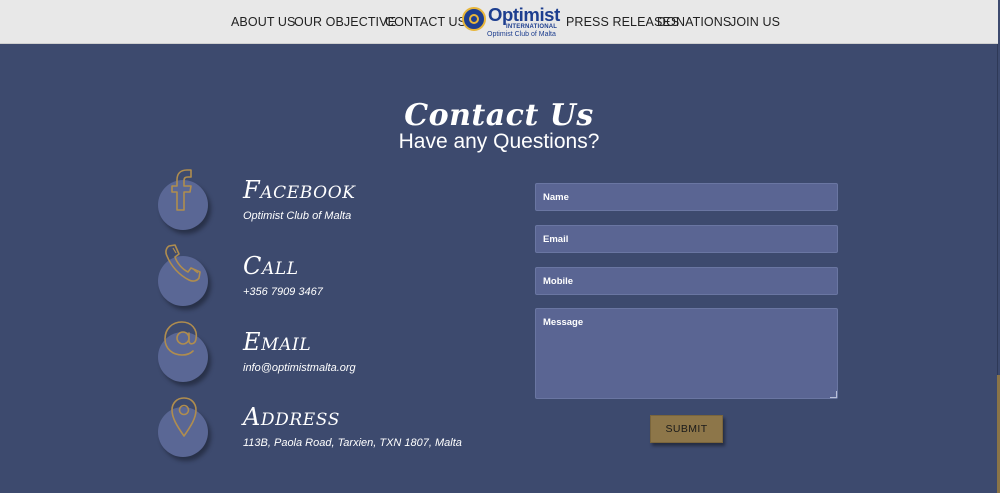 This screenshot has width=1000, height=493. Describe the element at coordinates (521, 34) in the screenshot. I see `logo-club-name: Optimist Club of Malta` at that location.